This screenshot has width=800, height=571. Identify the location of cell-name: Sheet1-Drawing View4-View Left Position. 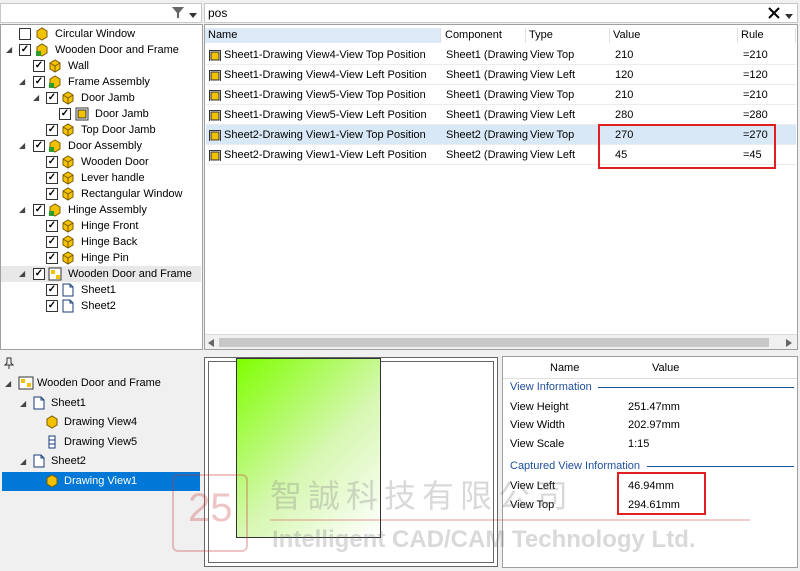
(333, 75).